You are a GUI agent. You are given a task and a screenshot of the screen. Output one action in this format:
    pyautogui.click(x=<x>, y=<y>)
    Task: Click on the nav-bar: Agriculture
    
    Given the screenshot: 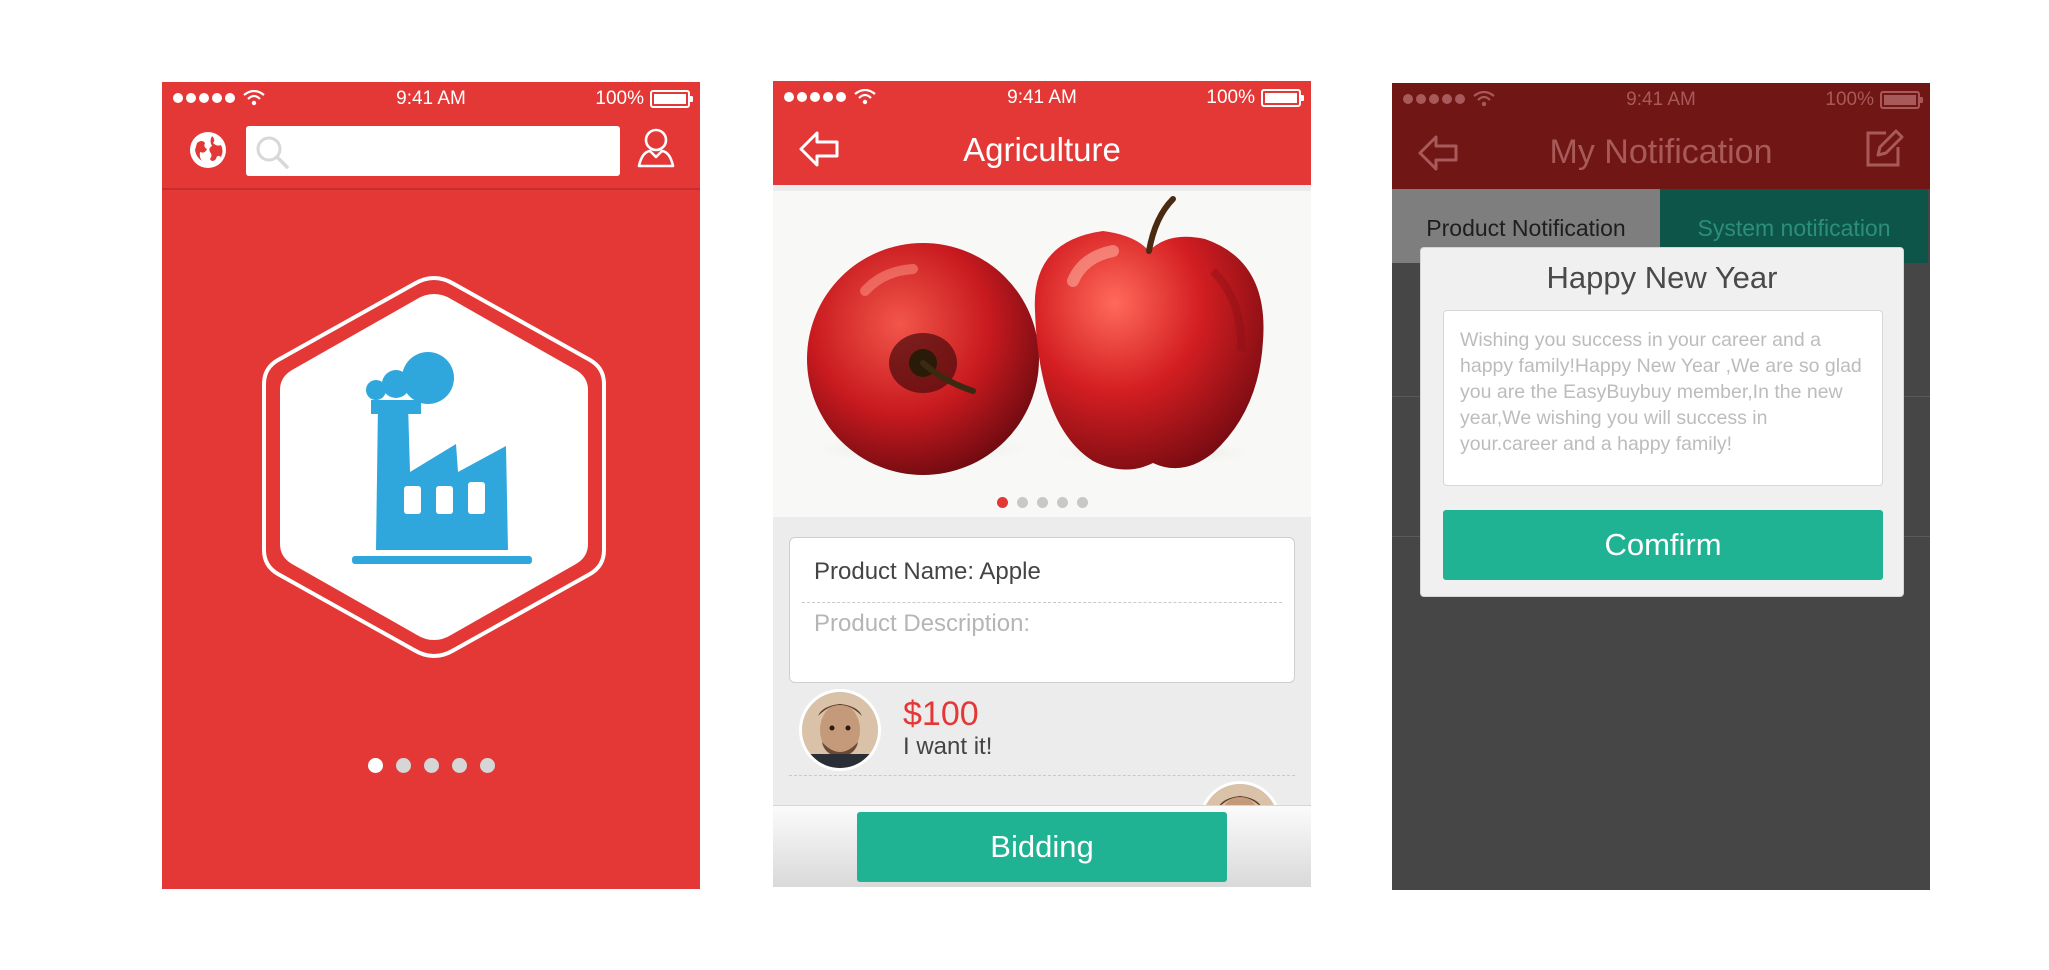 What is the action you would take?
    pyautogui.click(x=1042, y=150)
    